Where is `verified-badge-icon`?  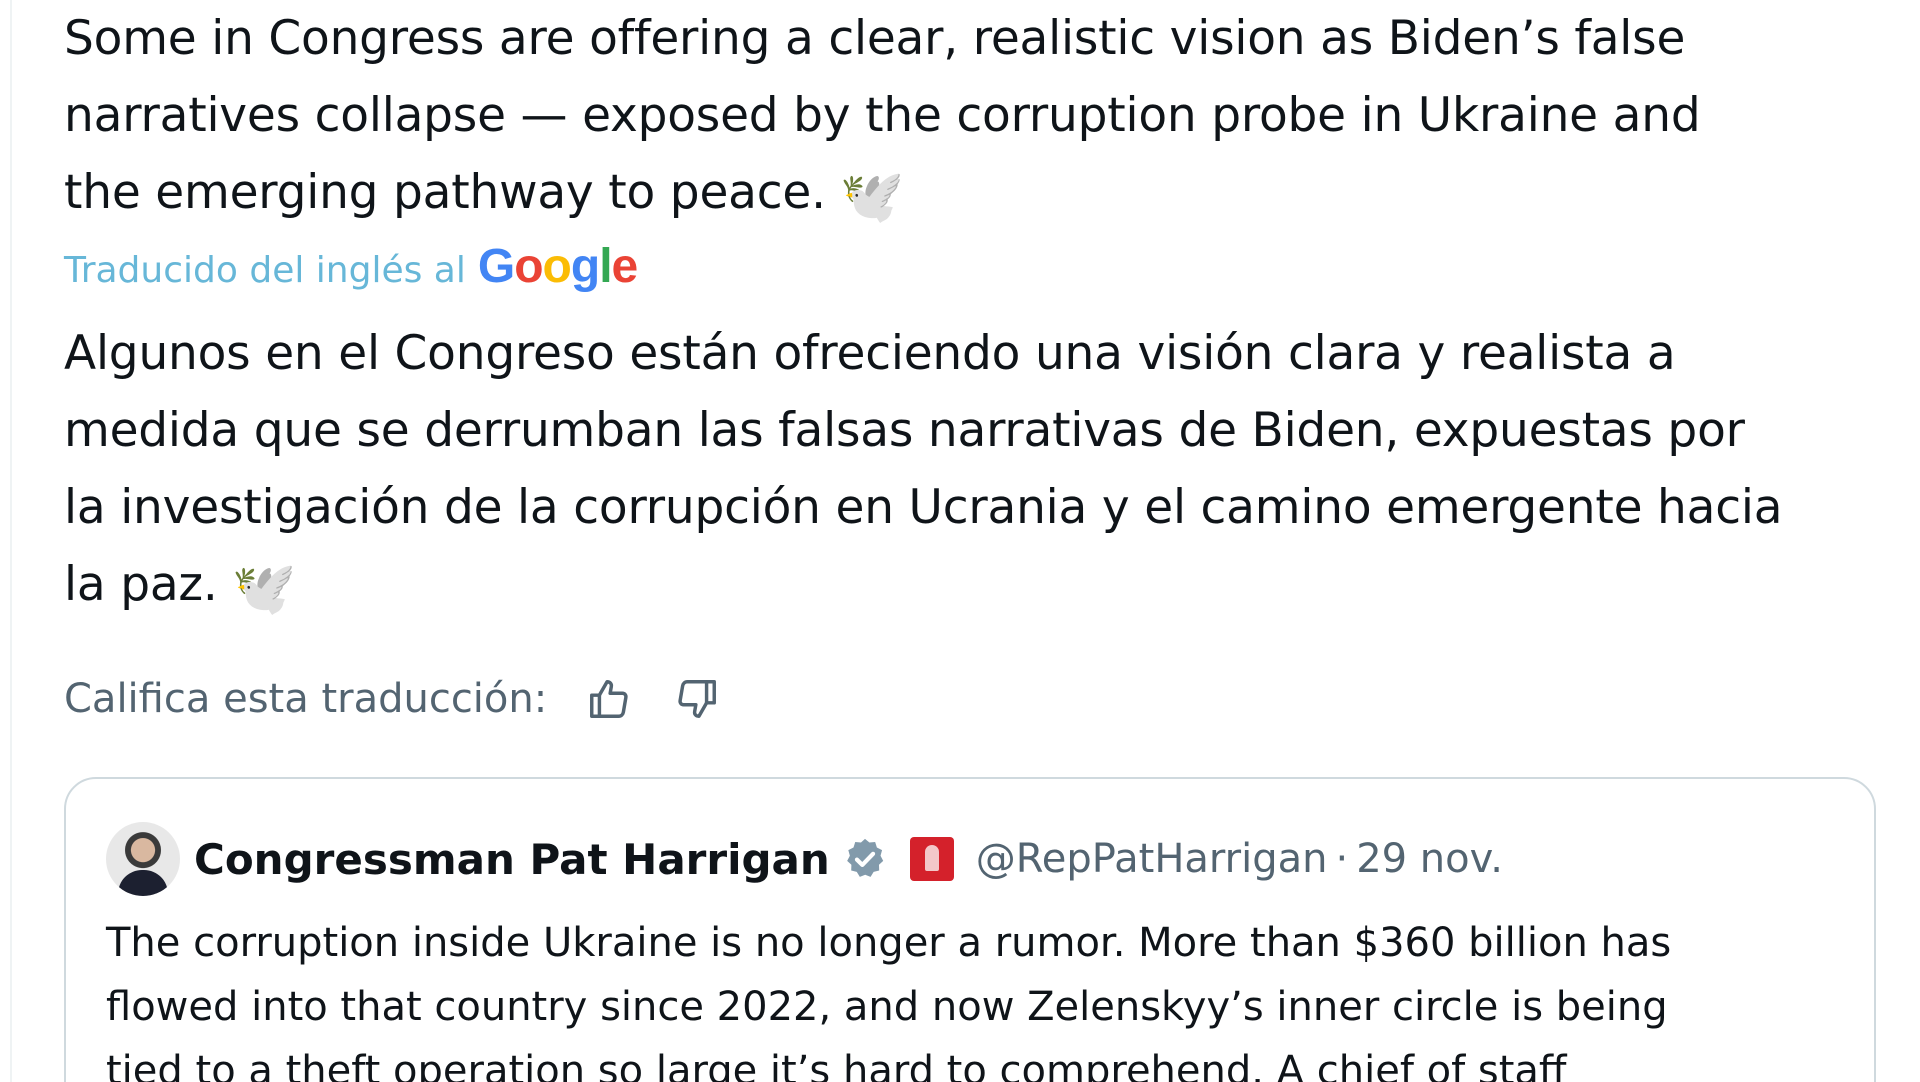 verified-badge-icon is located at coordinates (865, 857).